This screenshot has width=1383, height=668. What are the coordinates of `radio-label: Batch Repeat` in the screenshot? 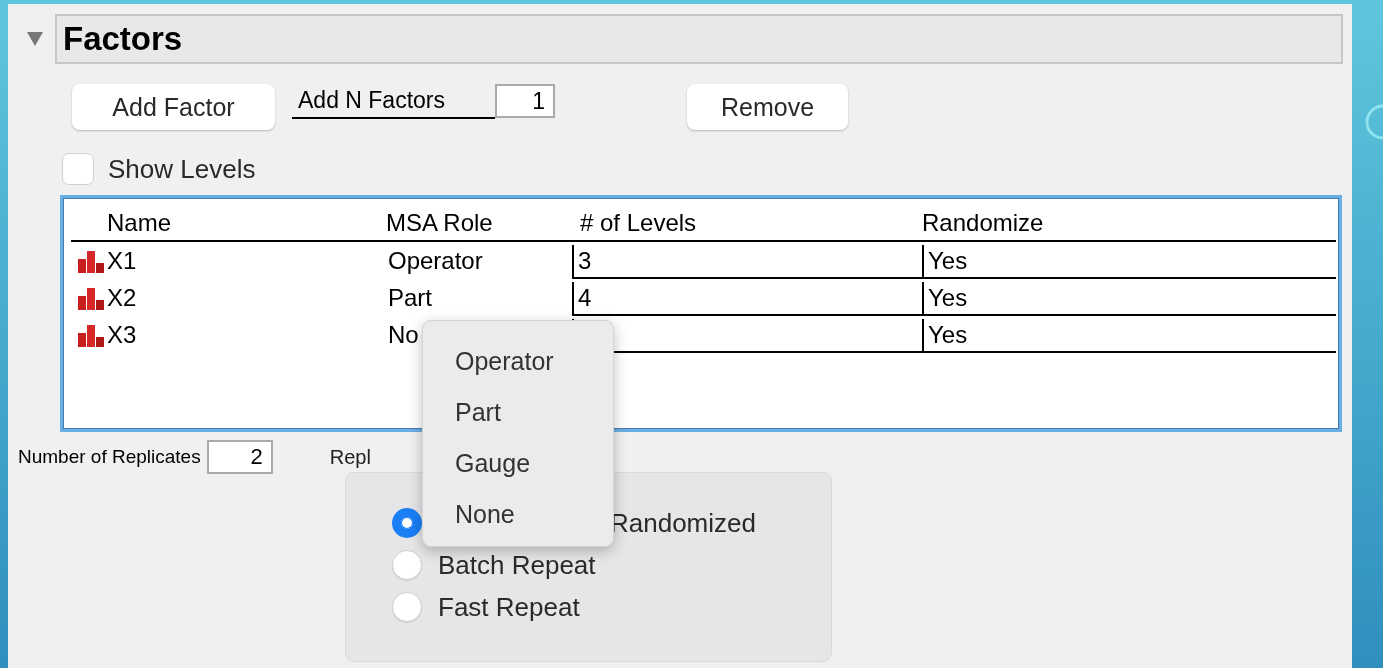 It's located at (517, 565).